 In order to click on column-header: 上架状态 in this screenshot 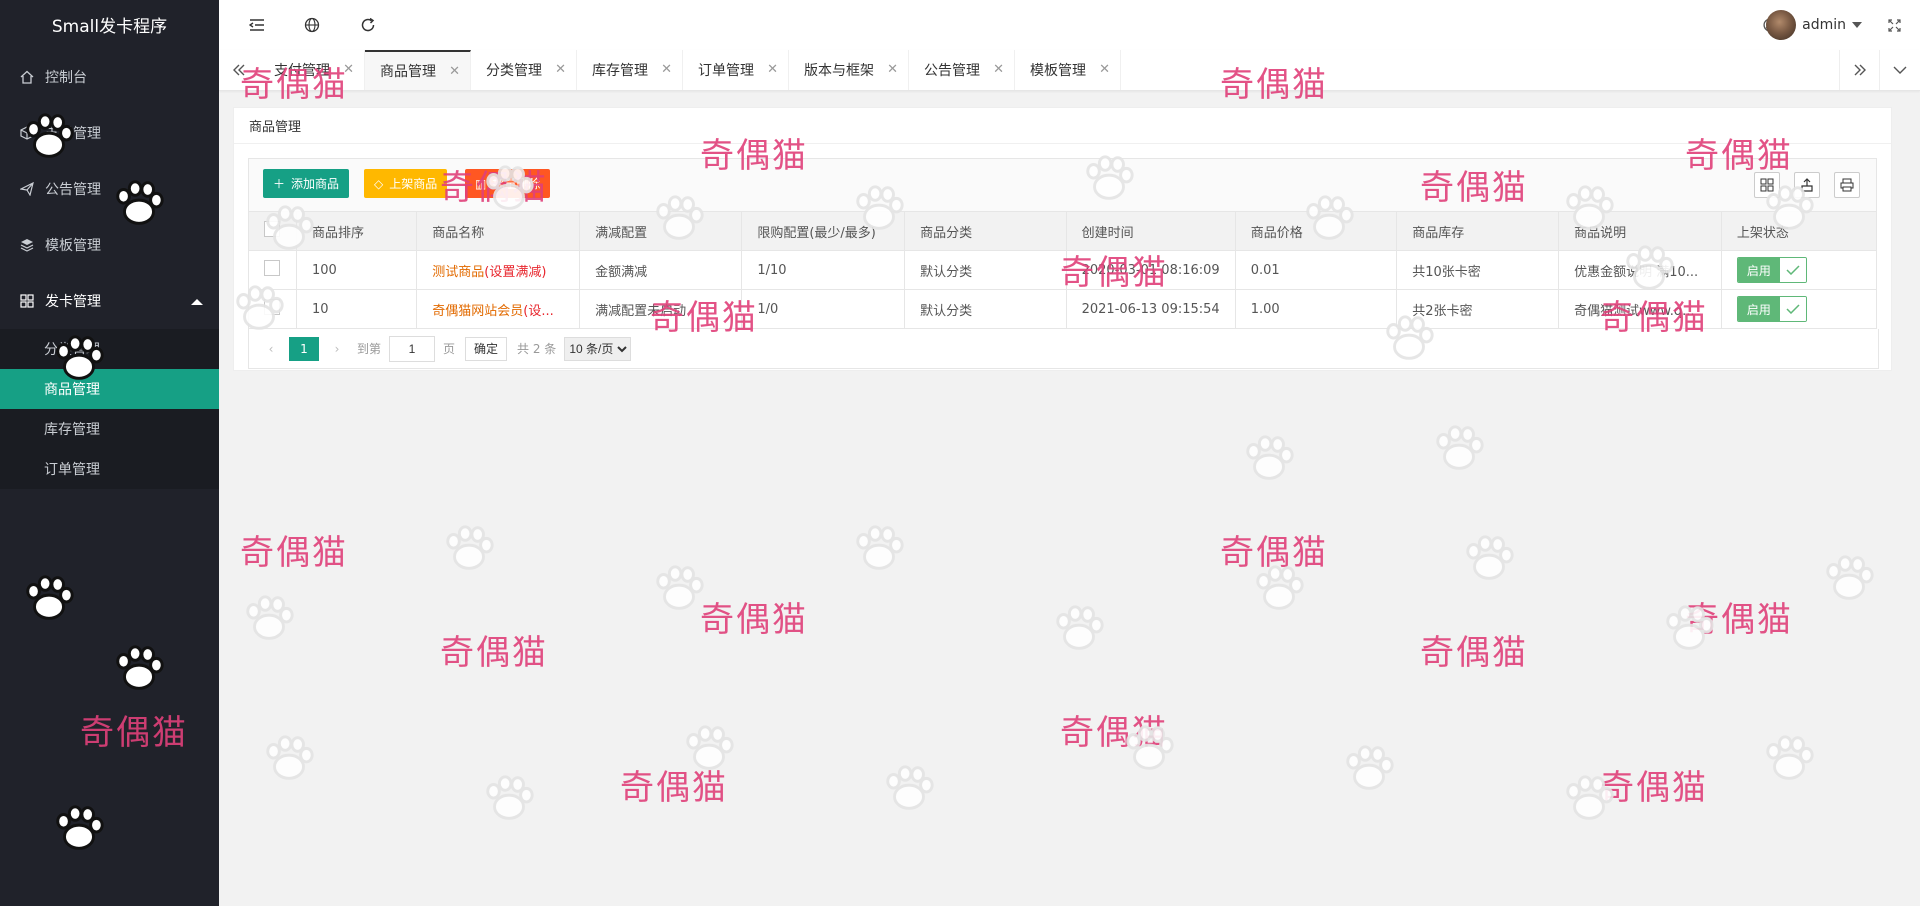, I will do `click(1799, 231)`.